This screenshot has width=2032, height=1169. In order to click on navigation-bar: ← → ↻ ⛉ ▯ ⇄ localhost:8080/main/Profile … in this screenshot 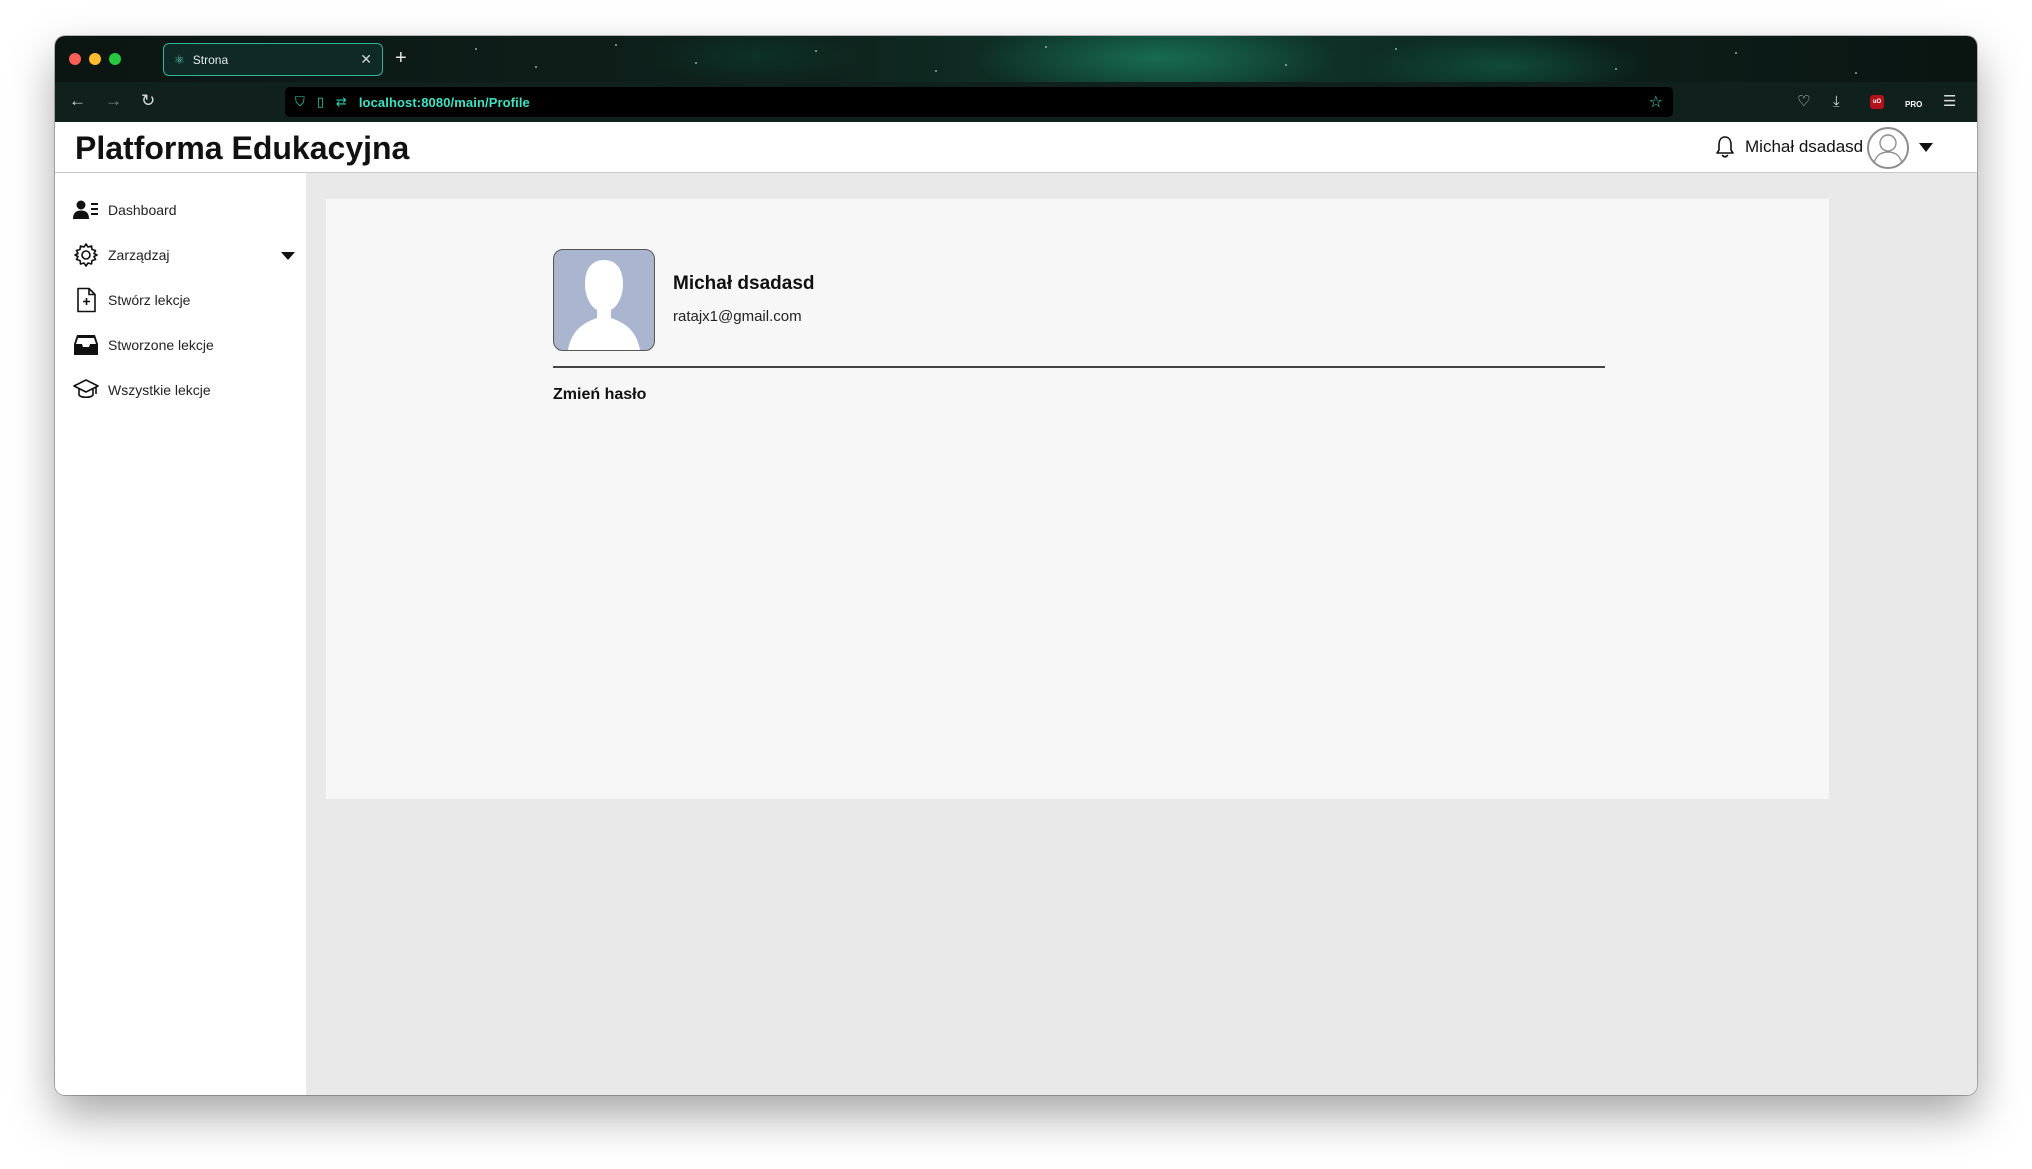, I will do `click(1016, 102)`.